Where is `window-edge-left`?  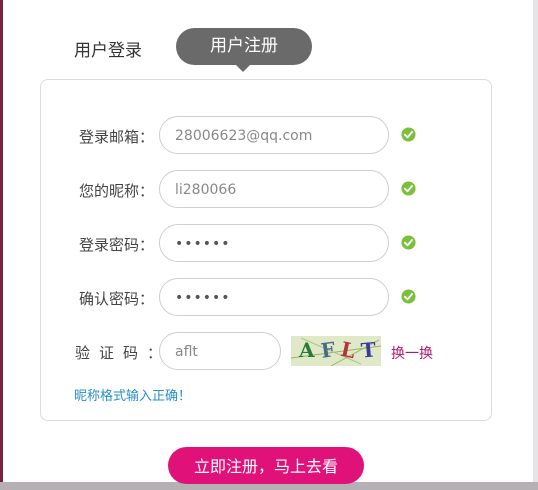
window-edge-left is located at coordinates (1, 245).